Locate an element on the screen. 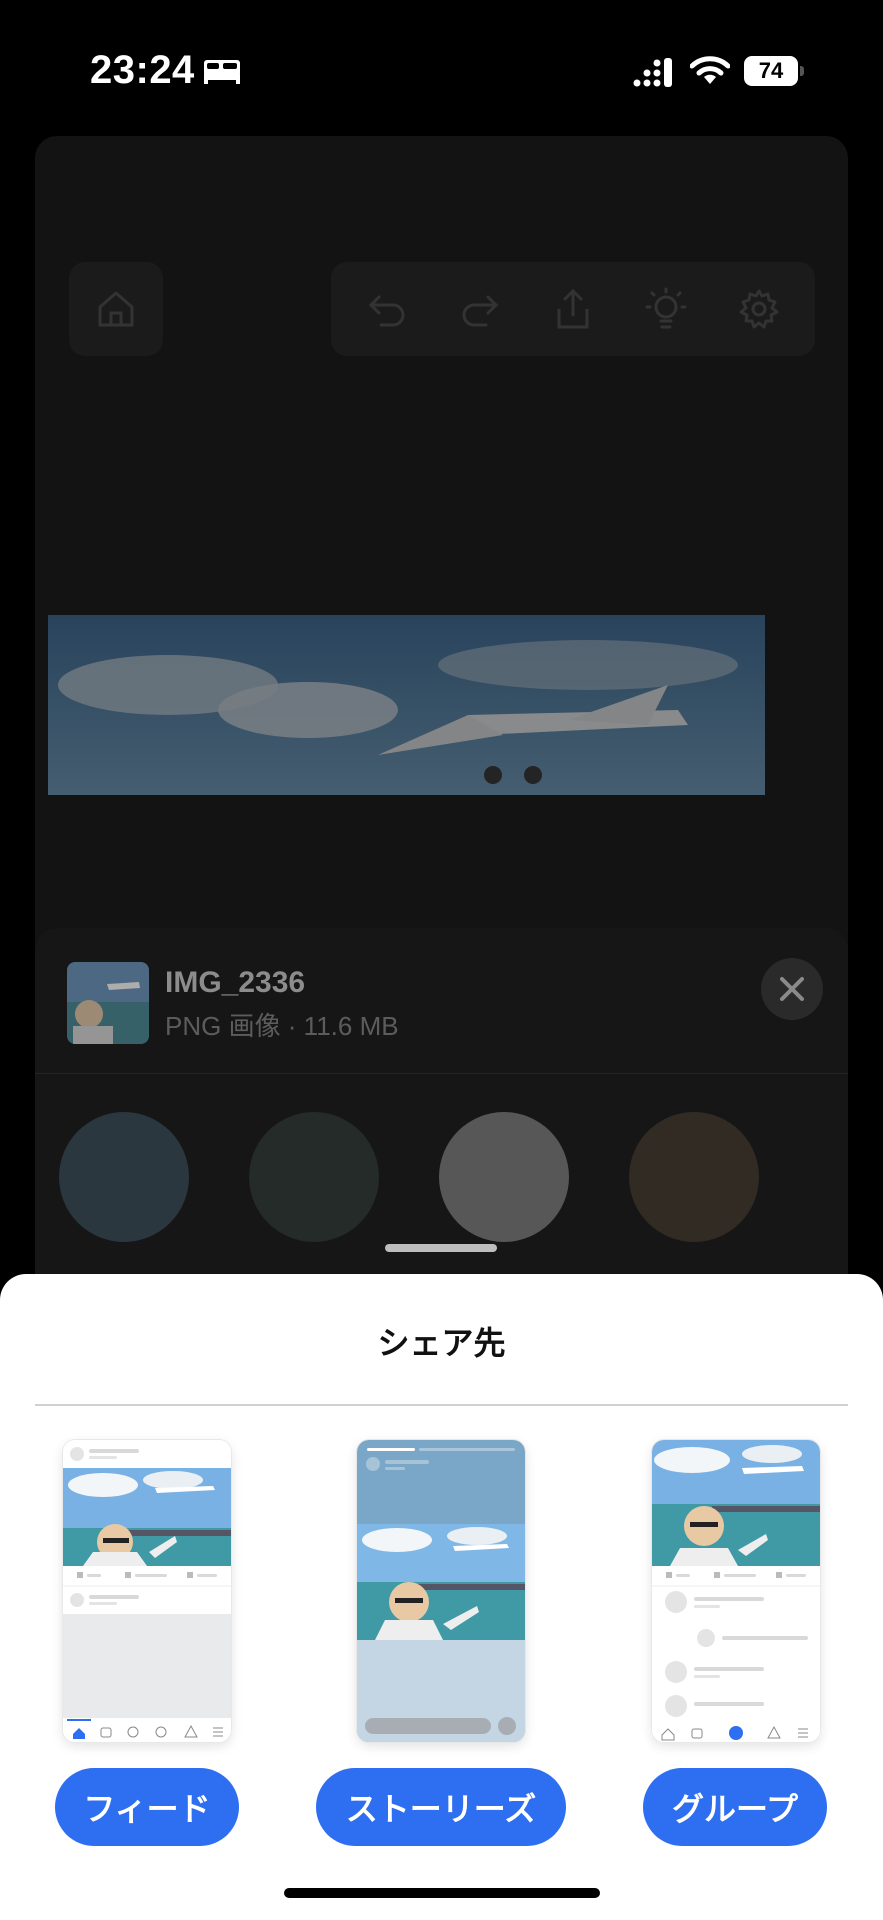 The height and width of the screenshot is (1920, 883). sheet-divider is located at coordinates (441, 1073).